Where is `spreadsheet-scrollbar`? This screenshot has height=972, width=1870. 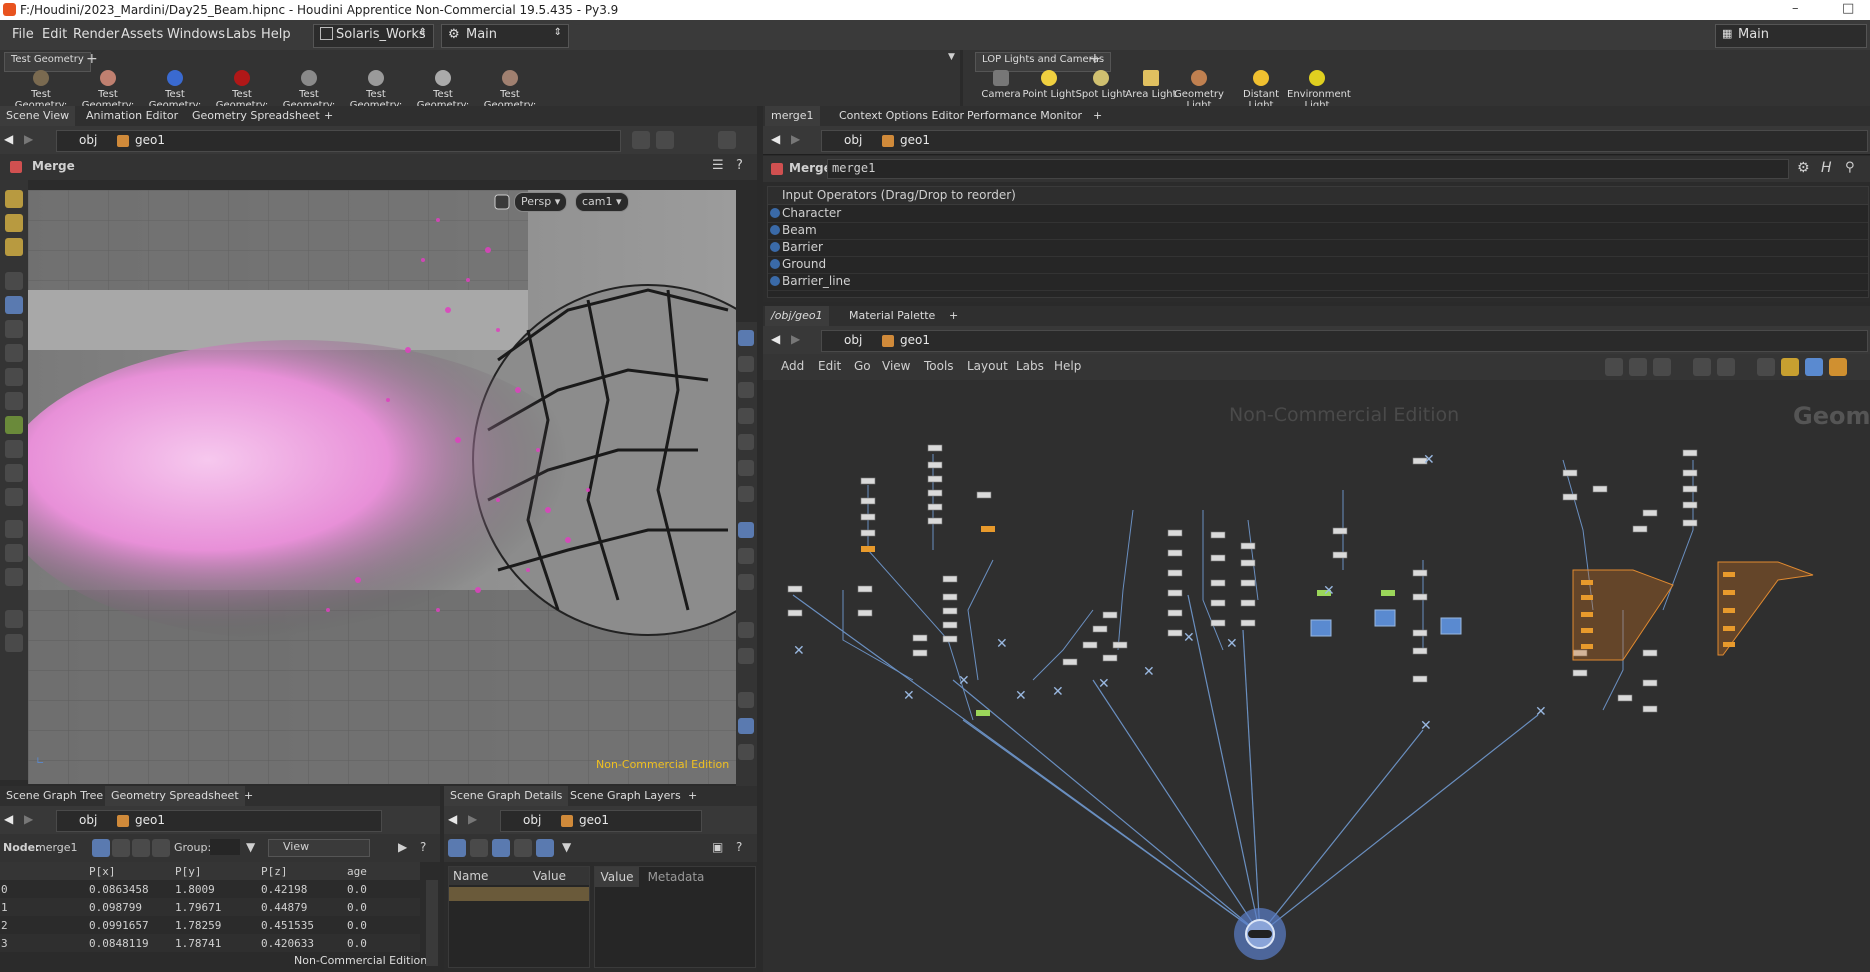 spreadsheet-scrollbar is located at coordinates (432, 923).